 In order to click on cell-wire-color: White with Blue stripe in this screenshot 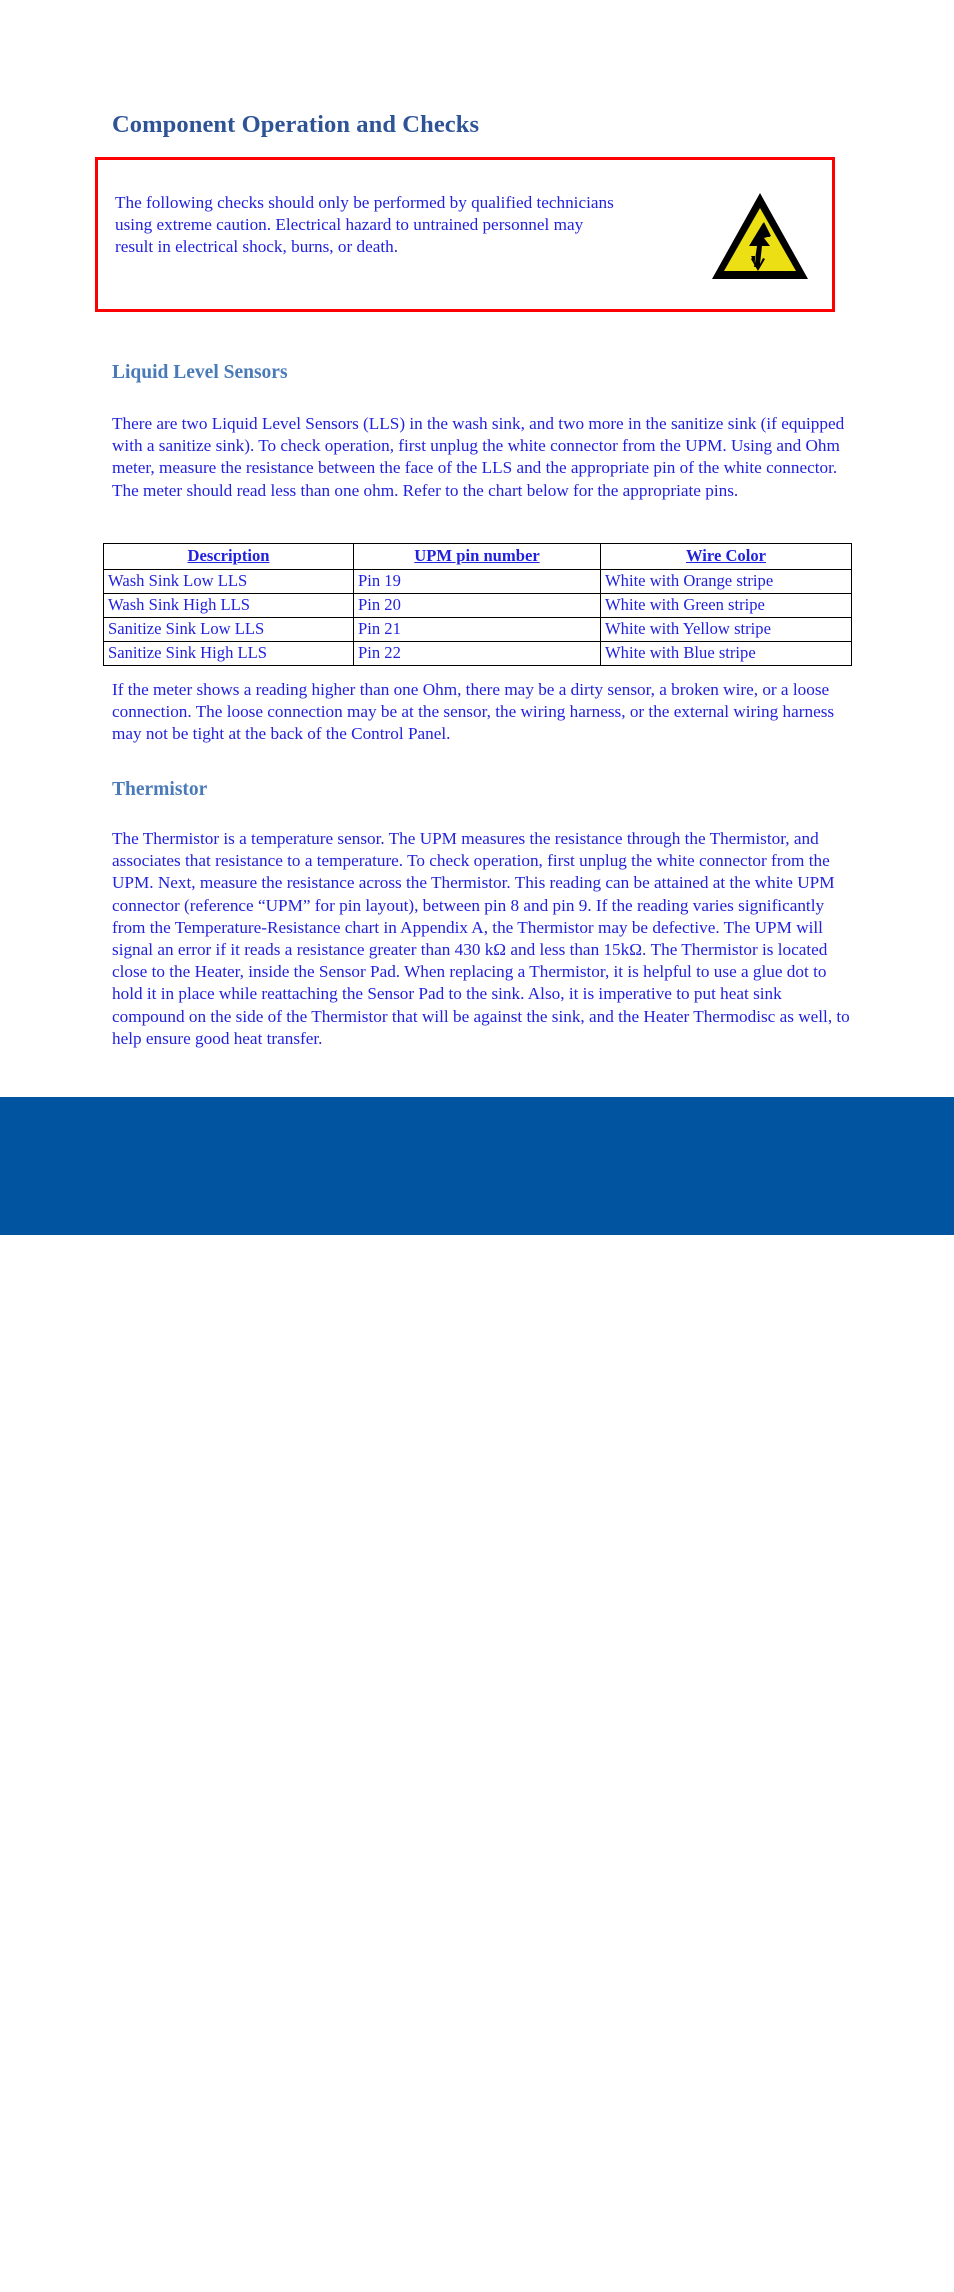, I will do `click(726, 653)`.